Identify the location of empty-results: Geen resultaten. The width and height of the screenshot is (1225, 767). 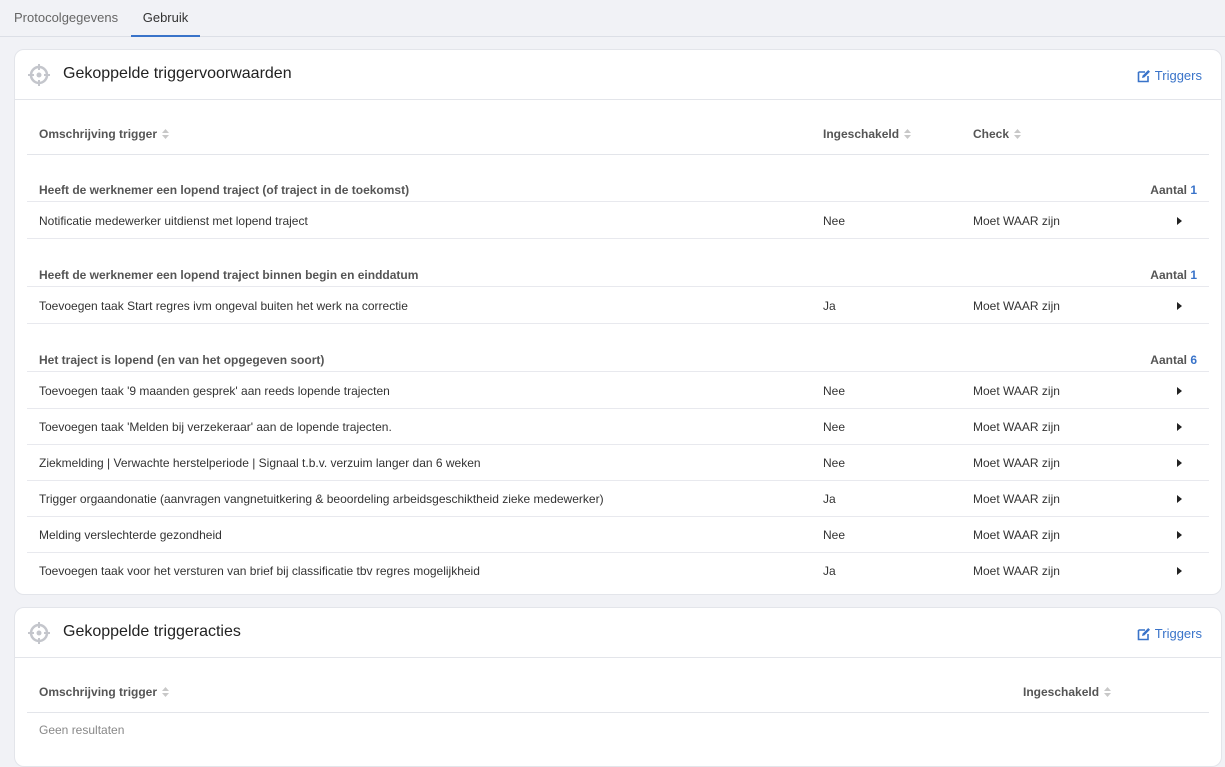
(82, 730).